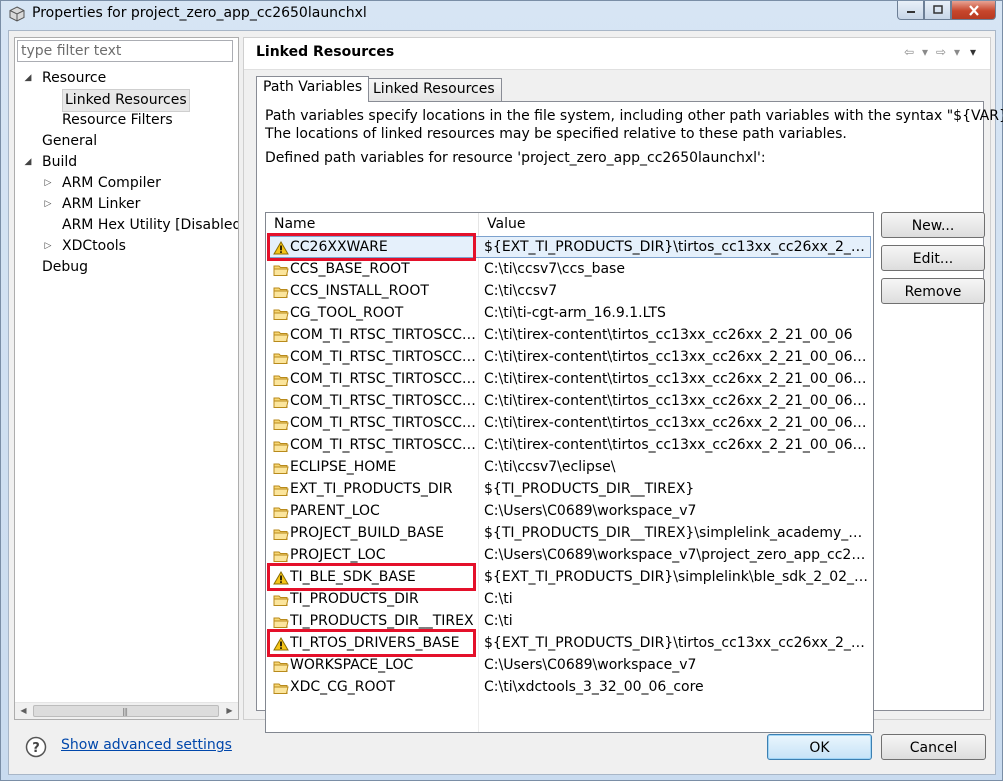 This screenshot has height=781, width=1003. I want to click on table-row: PARENT_LOC C:\Users\C0689\workspace_v7, so click(569, 511).